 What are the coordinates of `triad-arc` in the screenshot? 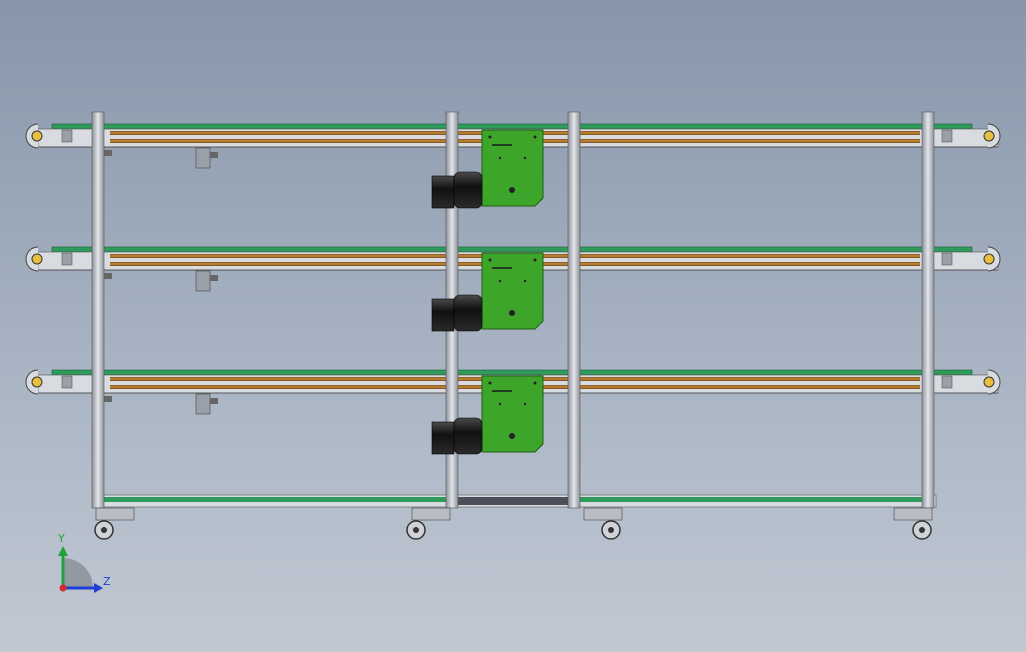 It's located at (78, 573).